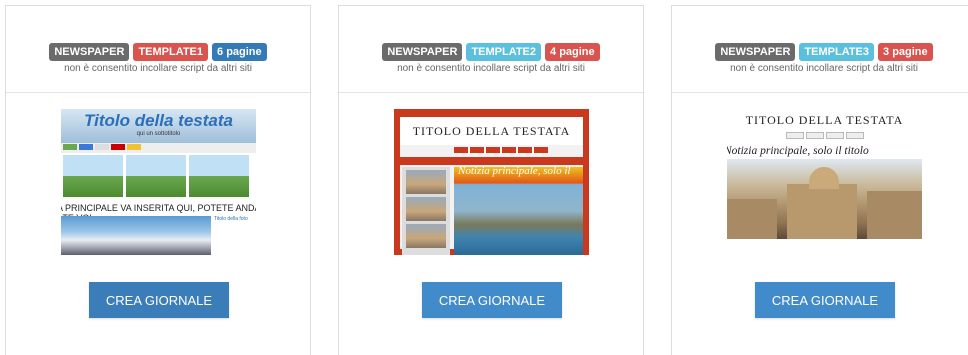 The width and height of the screenshot is (968, 355). I want to click on preview-thumbnails, so click(158, 176).